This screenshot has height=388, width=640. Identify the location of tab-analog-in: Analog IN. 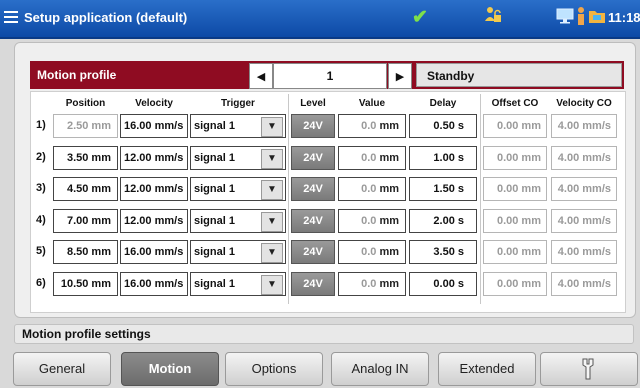
(380, 369).